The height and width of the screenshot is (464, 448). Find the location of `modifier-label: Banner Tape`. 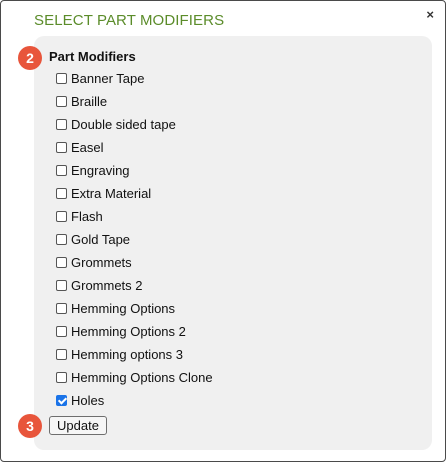

modifier-label: Banner Tape is located at coordinates (108, 78).